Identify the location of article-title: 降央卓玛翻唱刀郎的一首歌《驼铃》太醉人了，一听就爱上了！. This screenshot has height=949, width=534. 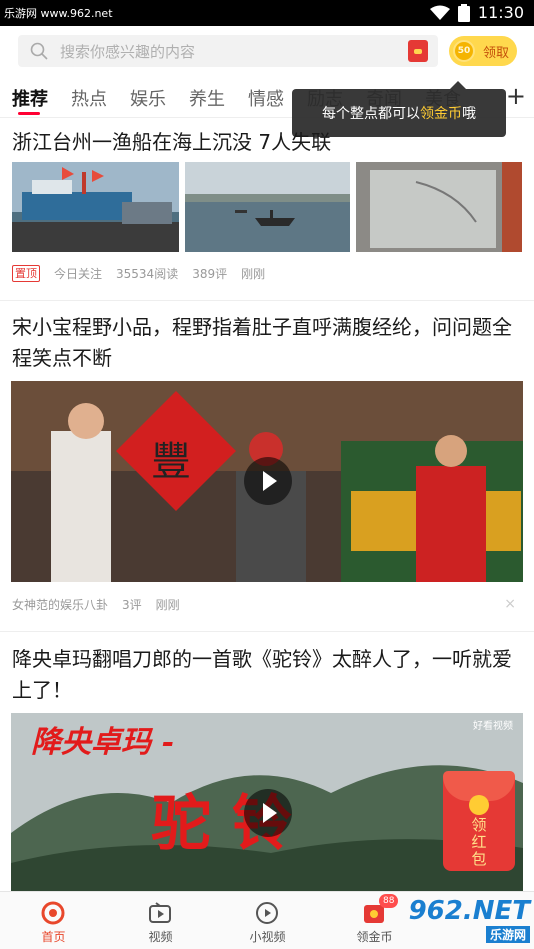
(267, 675).